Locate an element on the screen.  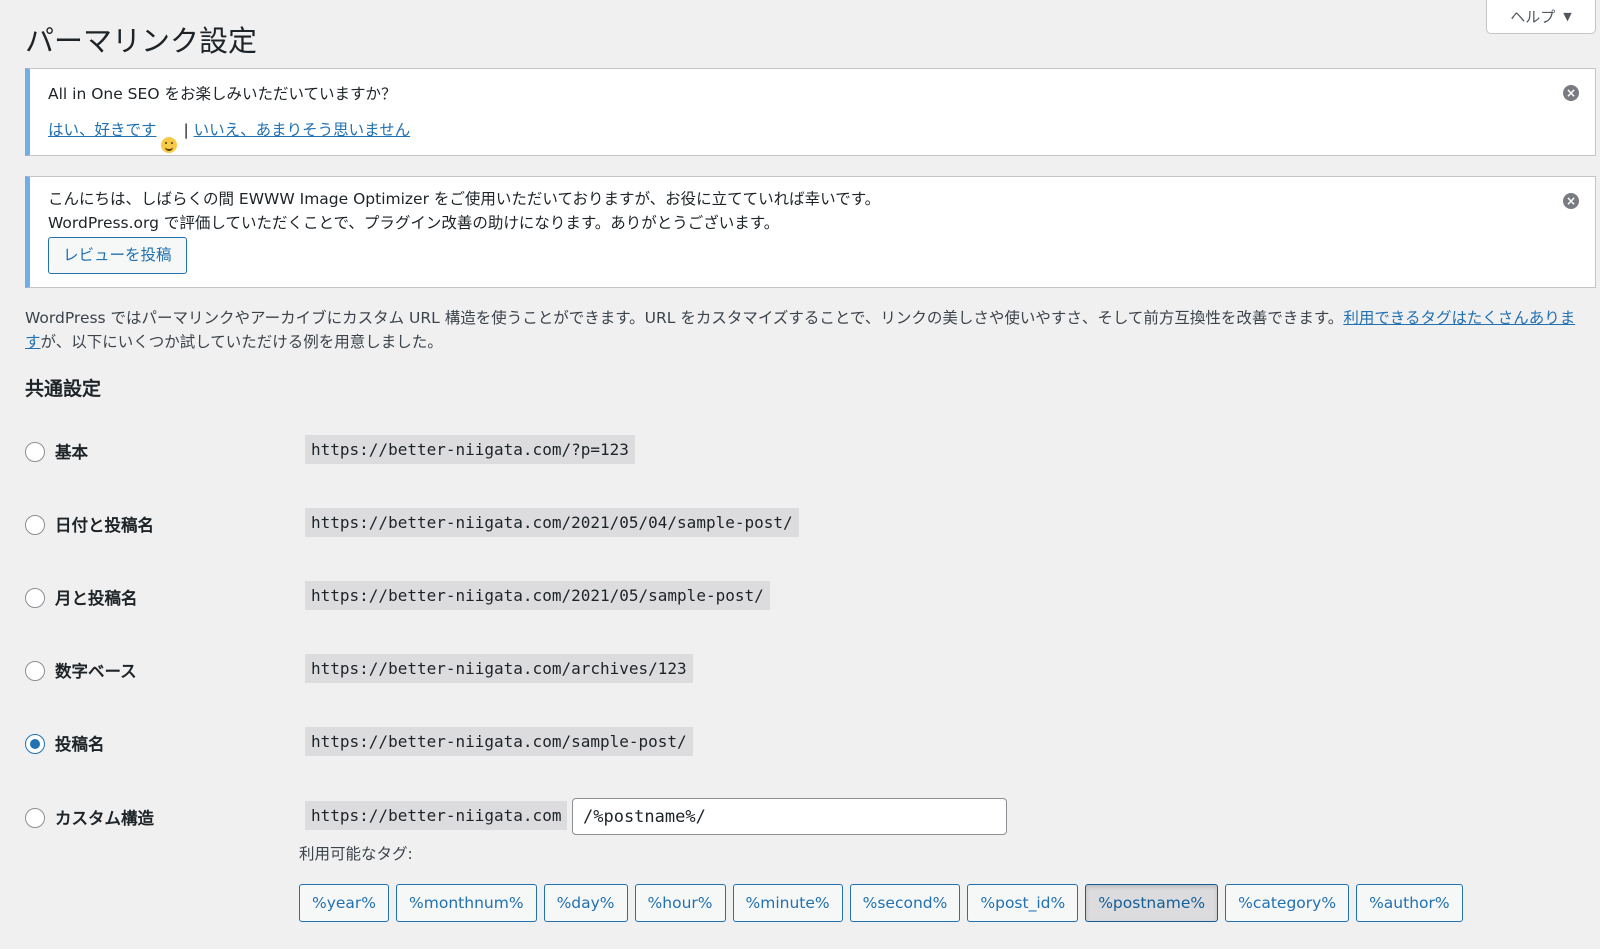
yes-like-link: はい、好きです is located at coordinates (102, 130).